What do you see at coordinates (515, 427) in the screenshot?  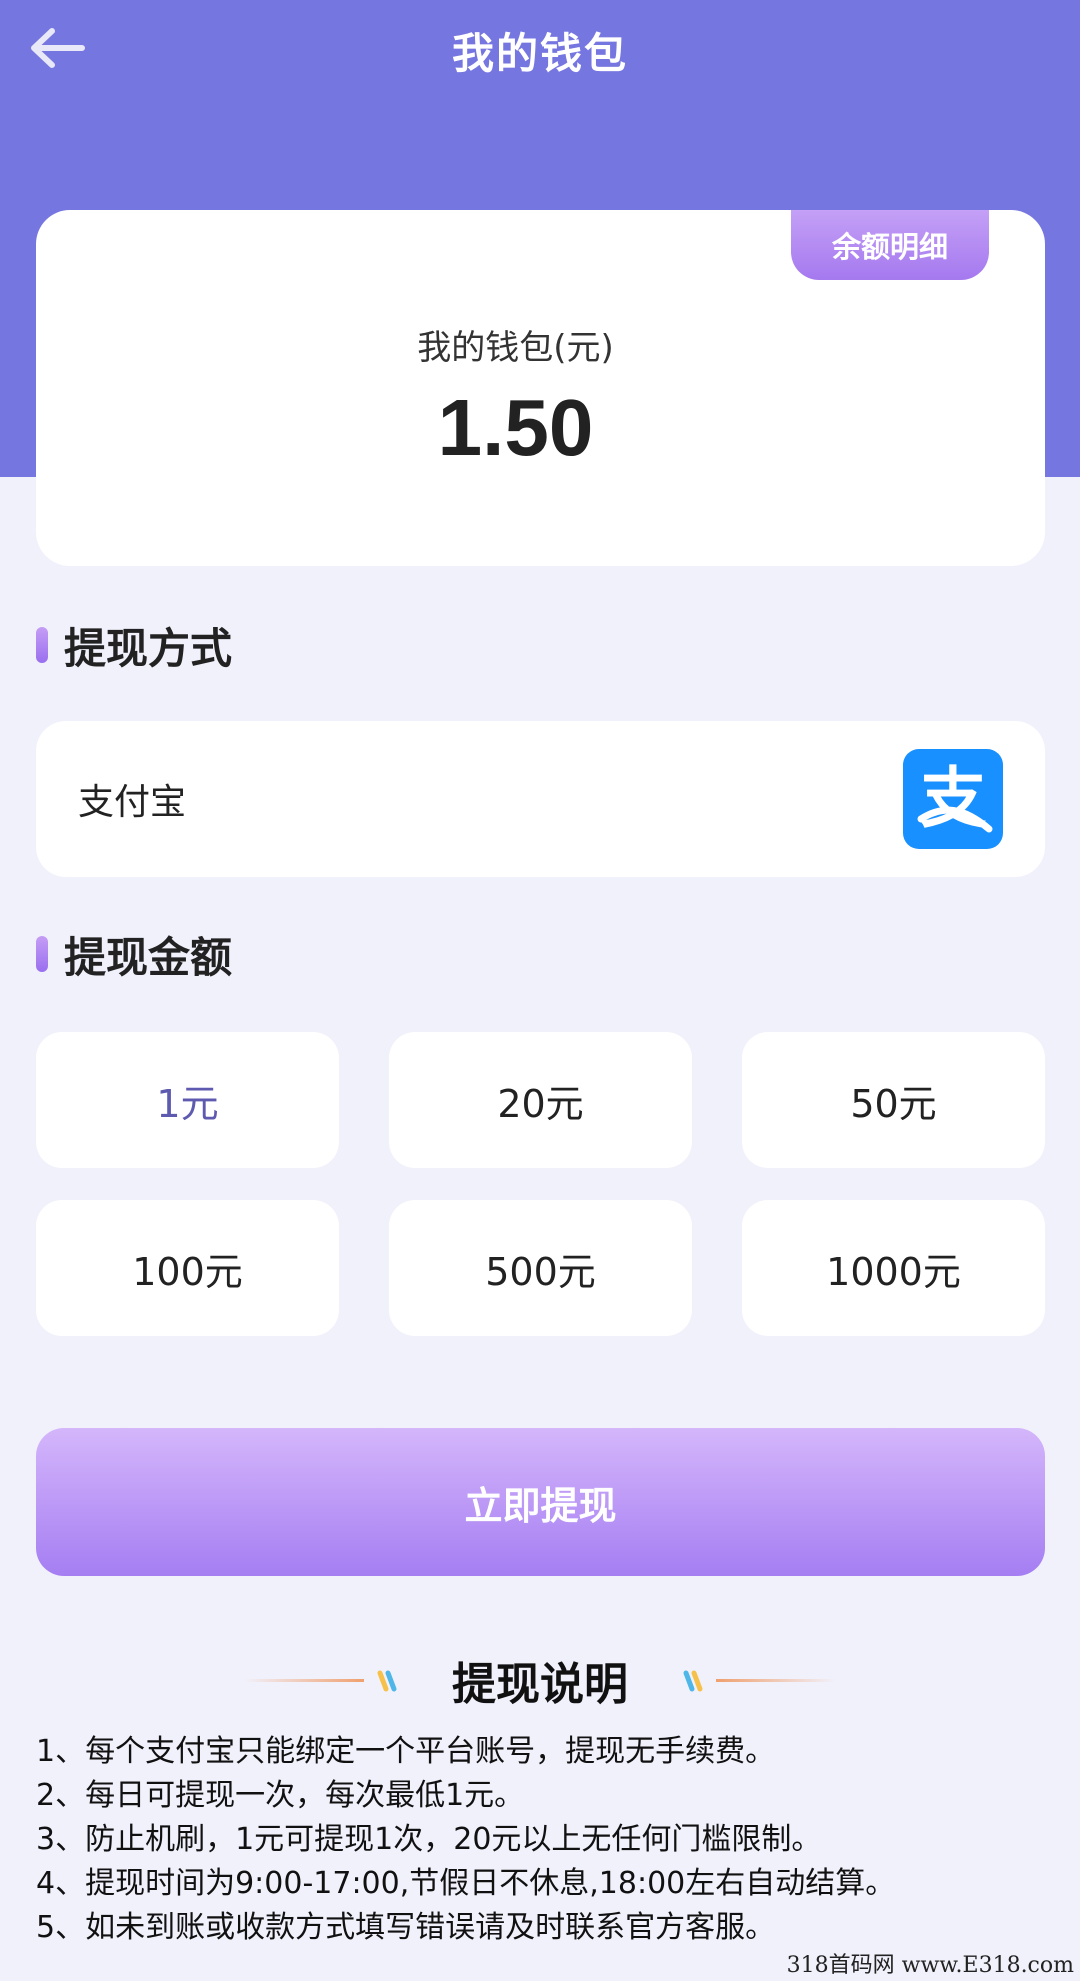 I see `balance-value: 1.50` at bounding box center [515, 427].